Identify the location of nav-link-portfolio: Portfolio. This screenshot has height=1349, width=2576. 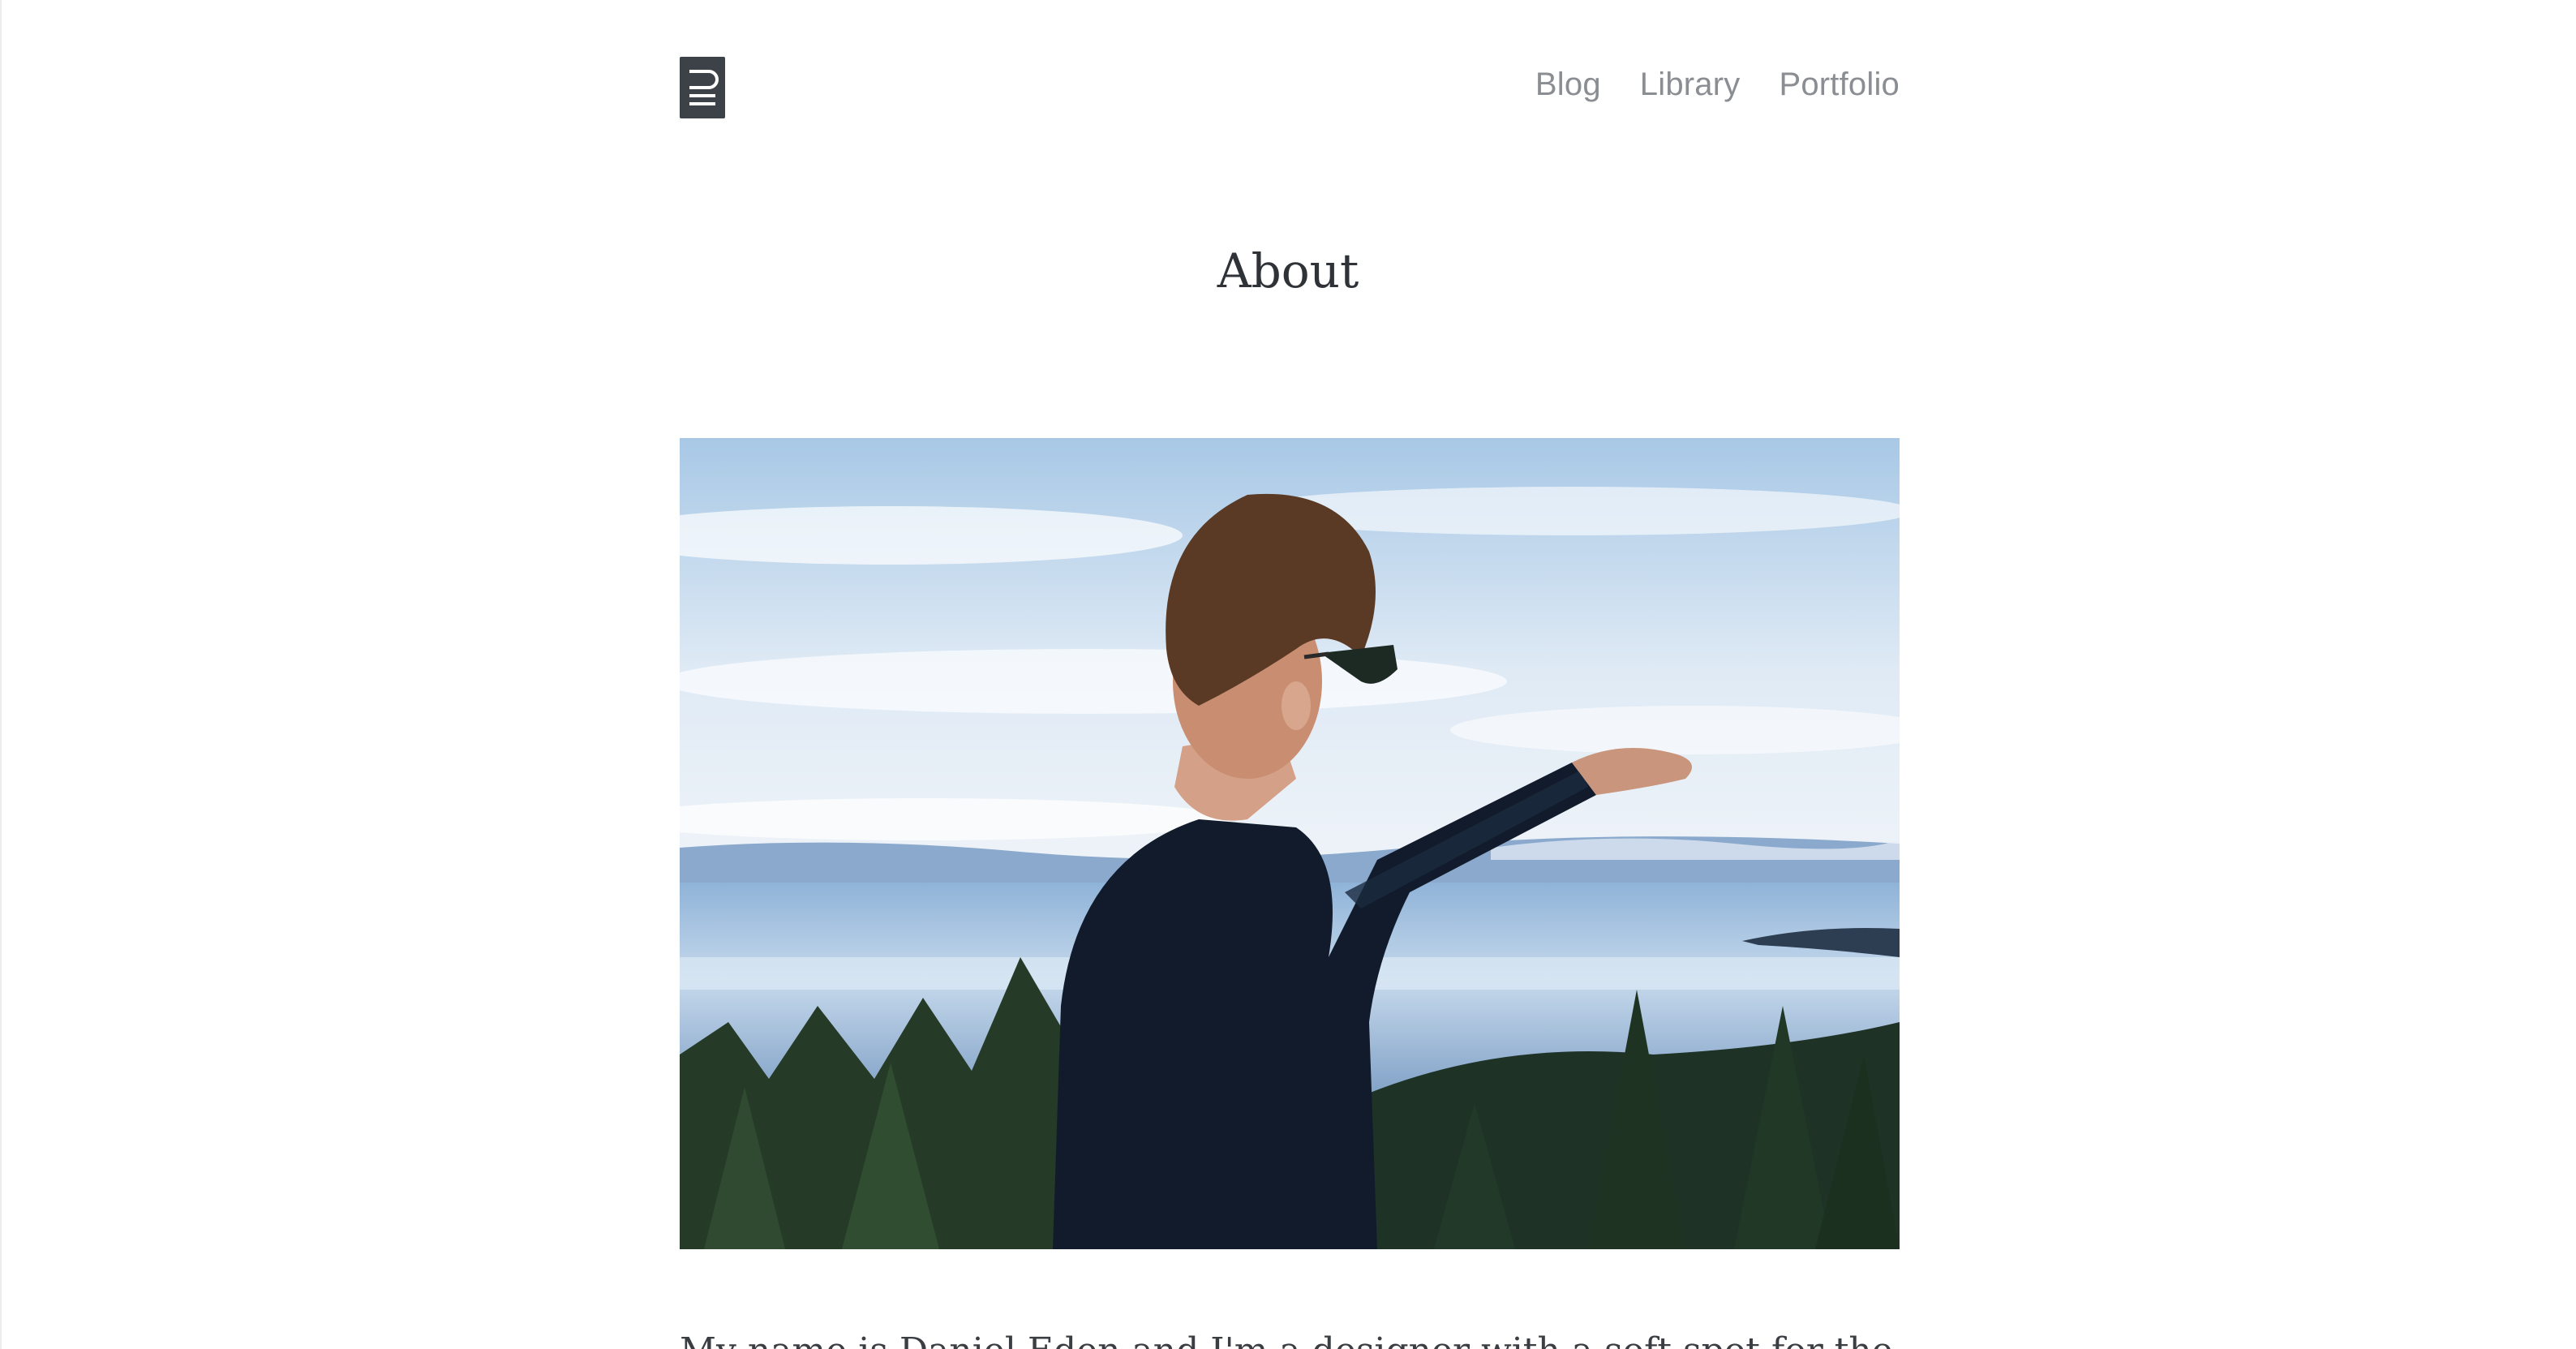
(1840, 85).